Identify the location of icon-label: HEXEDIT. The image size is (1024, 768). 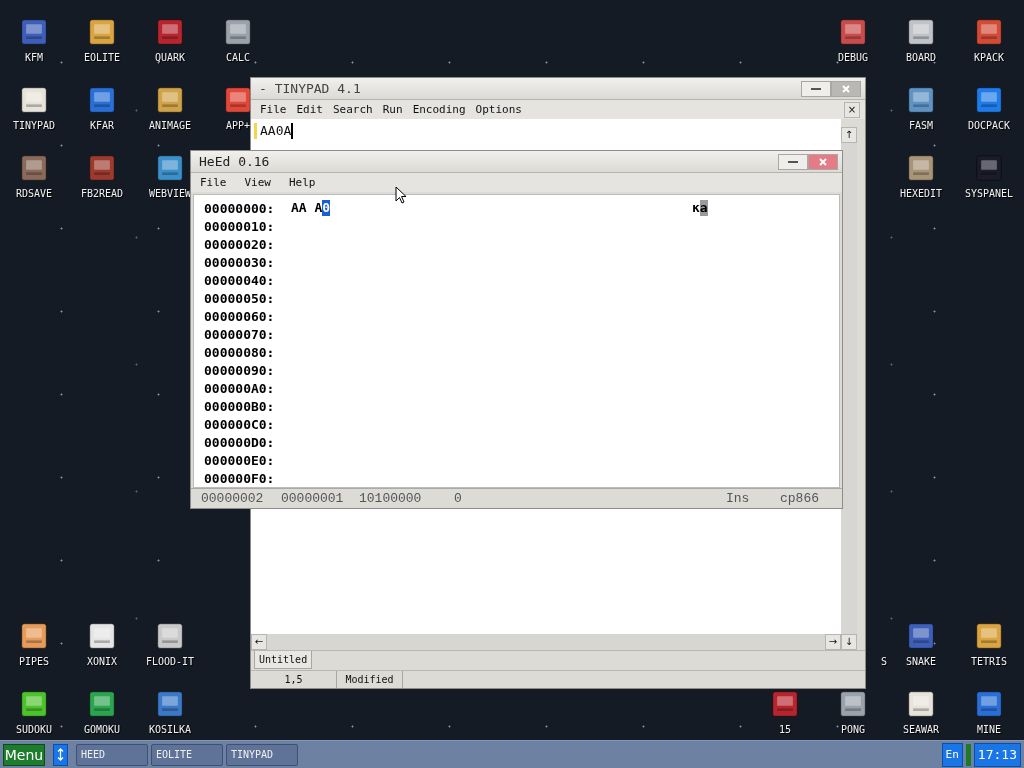
(921, 194).